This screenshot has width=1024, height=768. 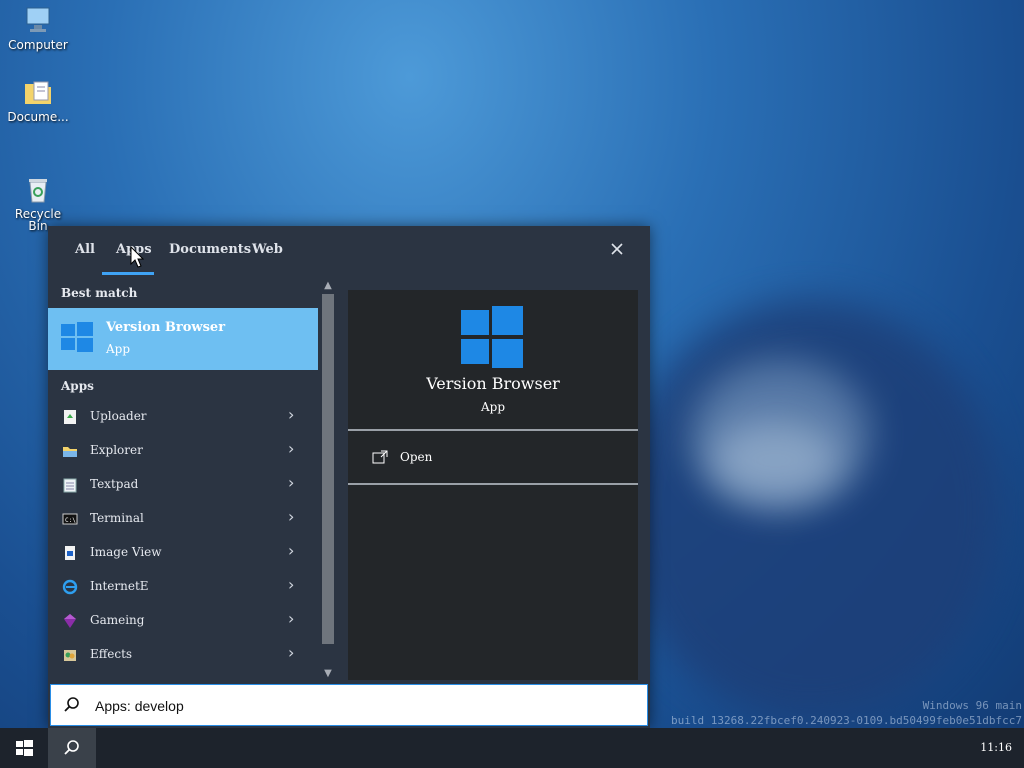 I want to click on close-button, so click(x=617, y=251).